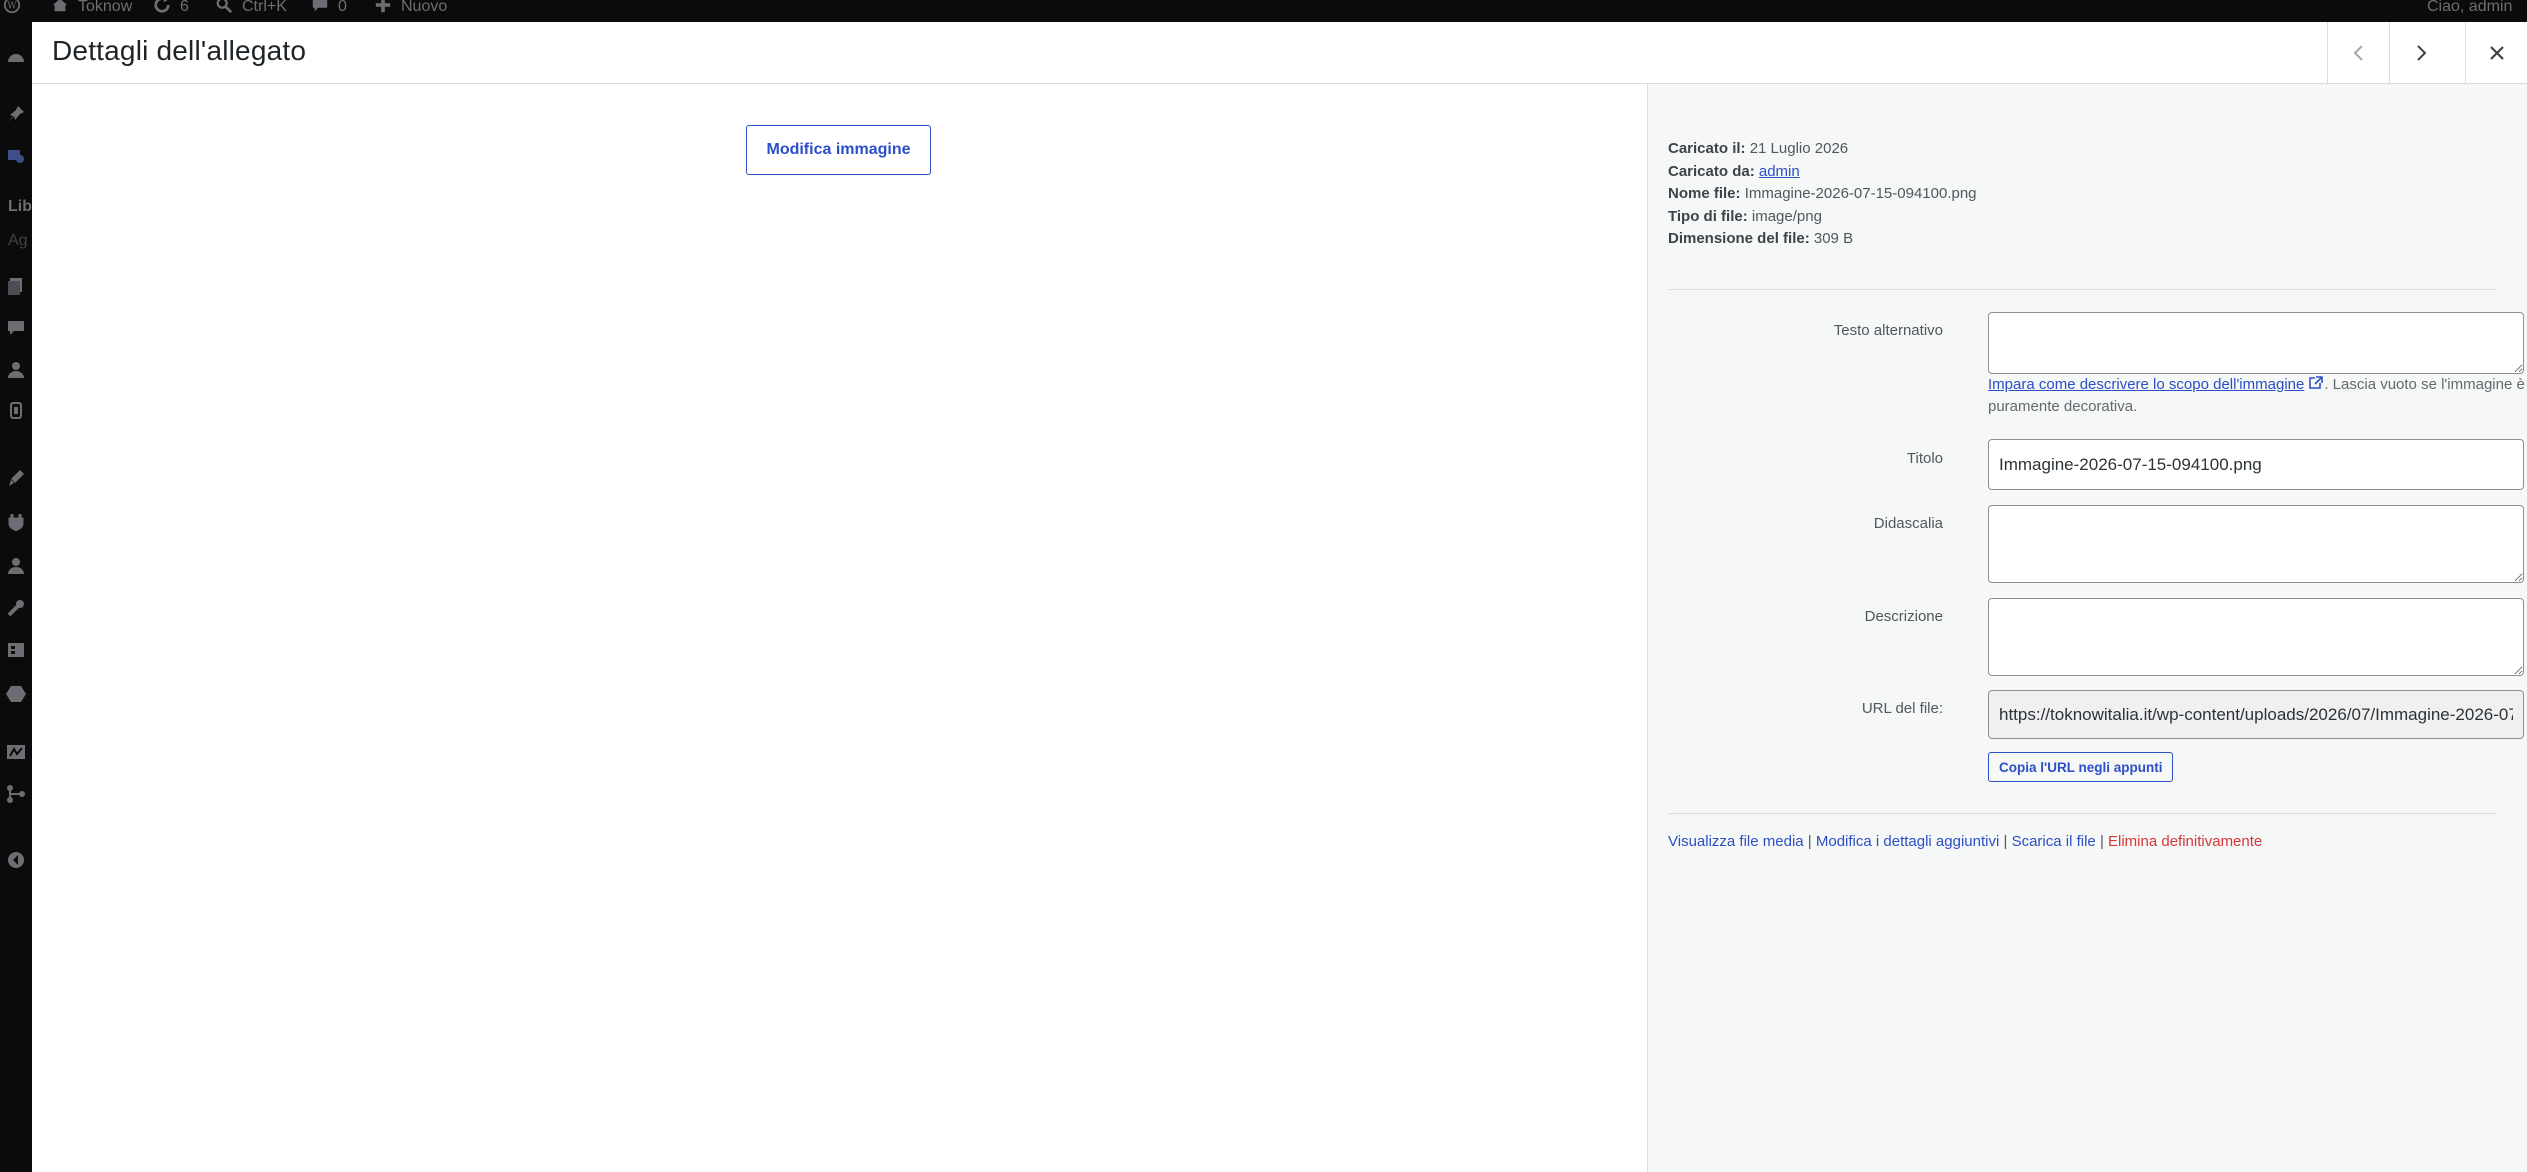 This screenshot has height=1172, width=2527. Describe the element at coordinates (1779, 171) in the screenshot. I see `uploaded-by-link: admin` at that location.